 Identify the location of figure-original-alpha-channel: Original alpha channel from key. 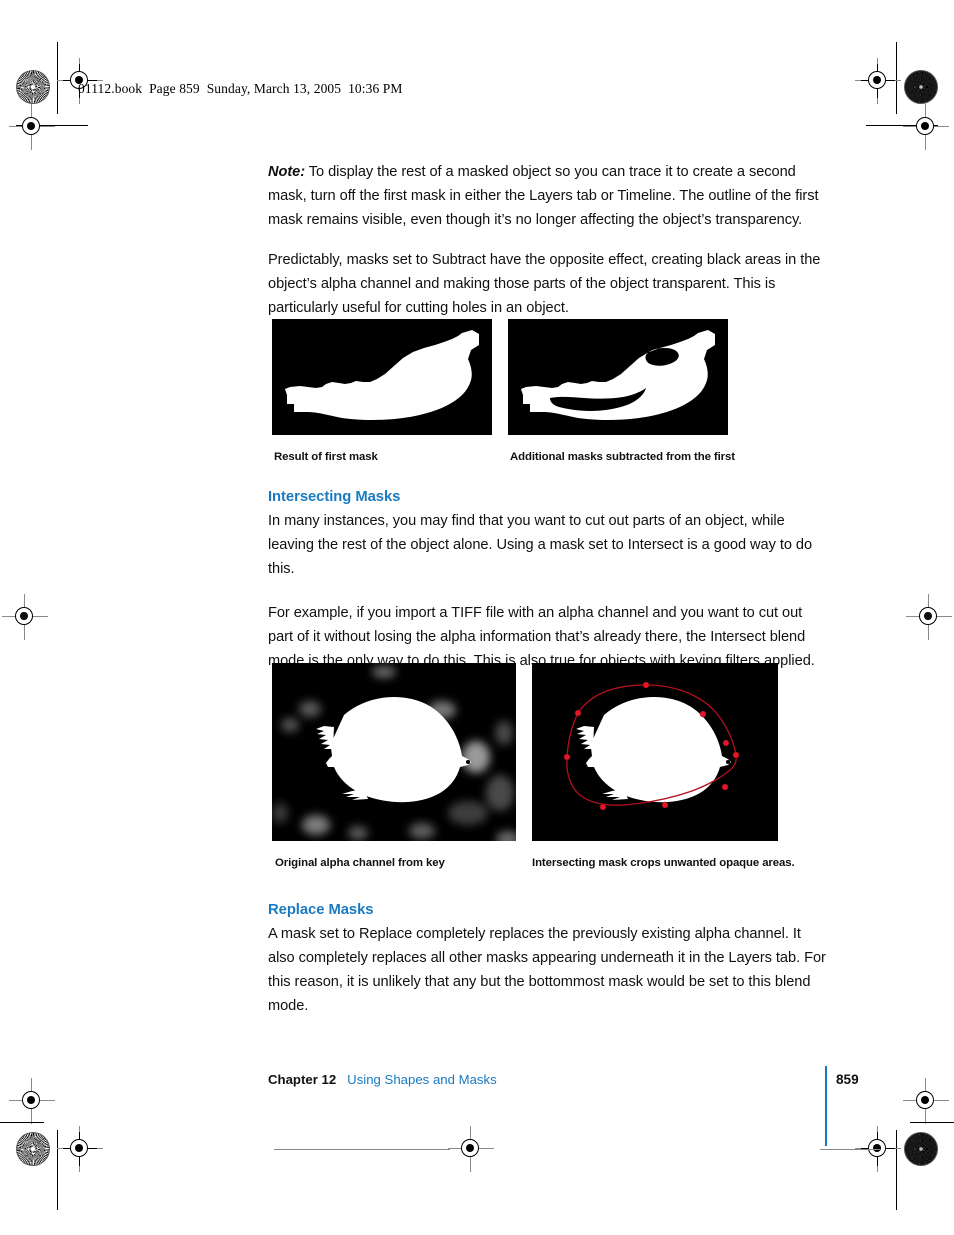
(394, 766).